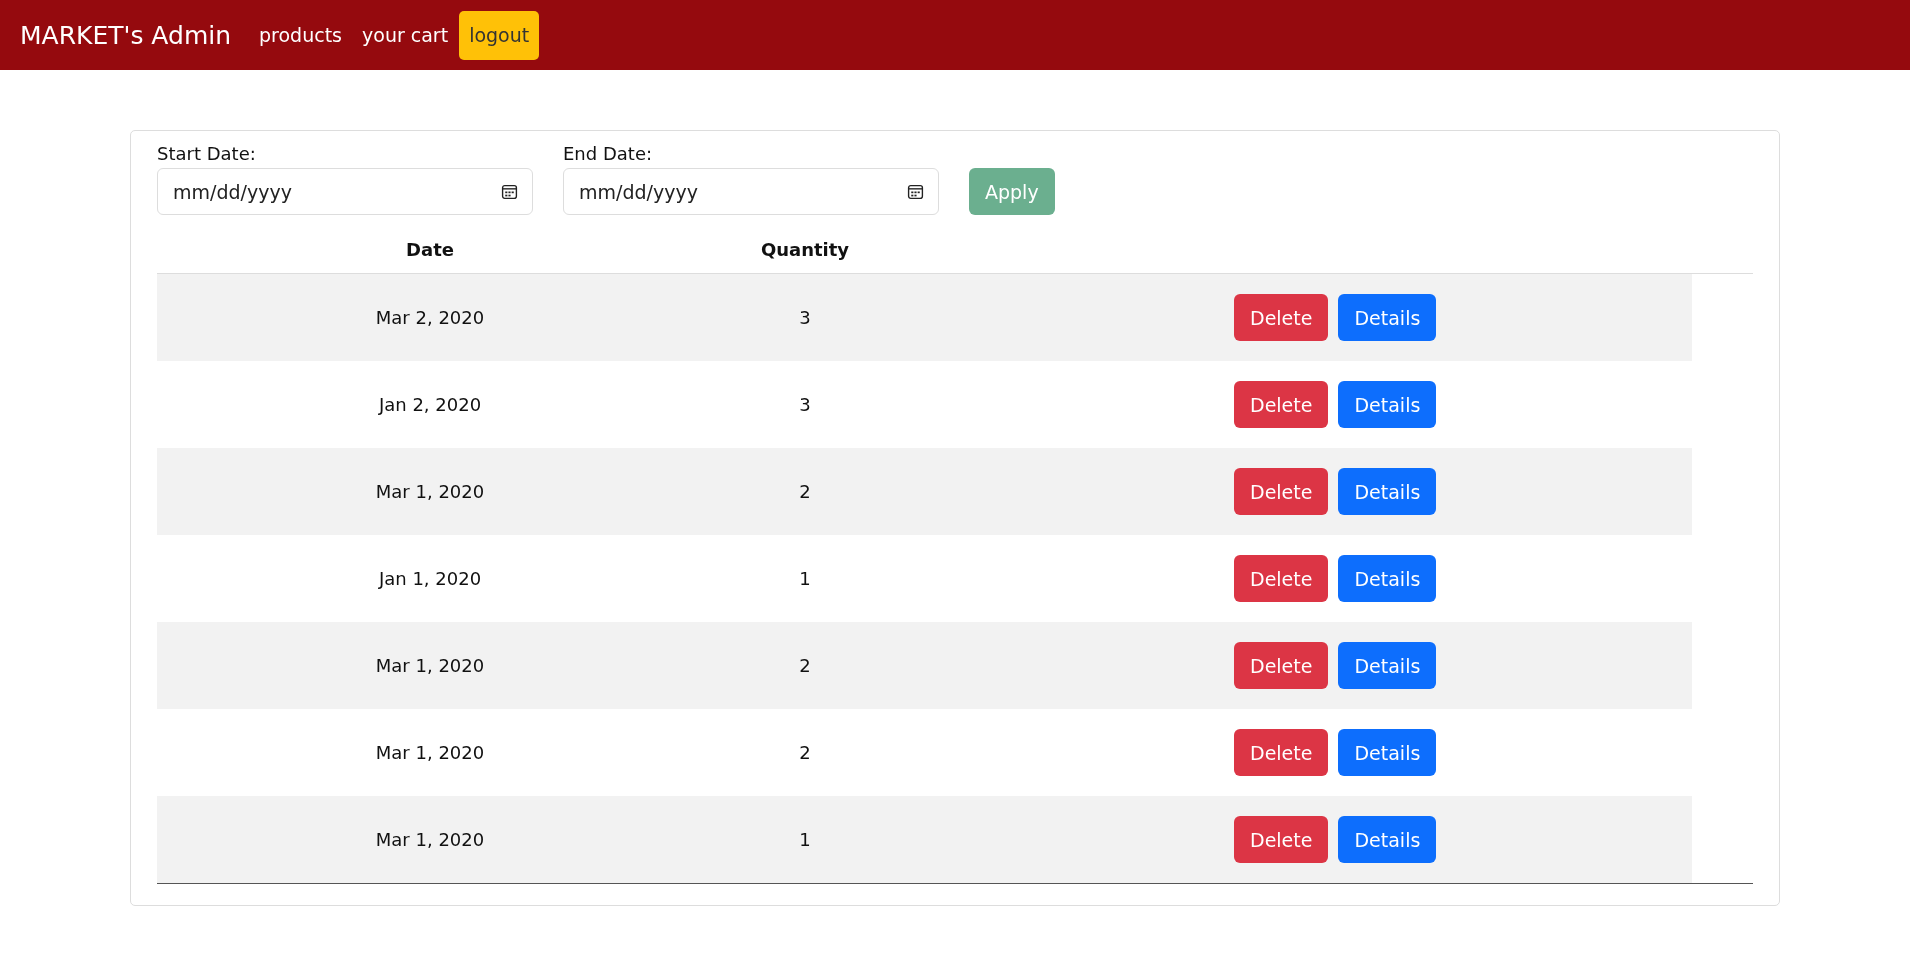 This screenshot has width=1910, height=962. I want to click on apply-button: Apply, so click(1012, 191).